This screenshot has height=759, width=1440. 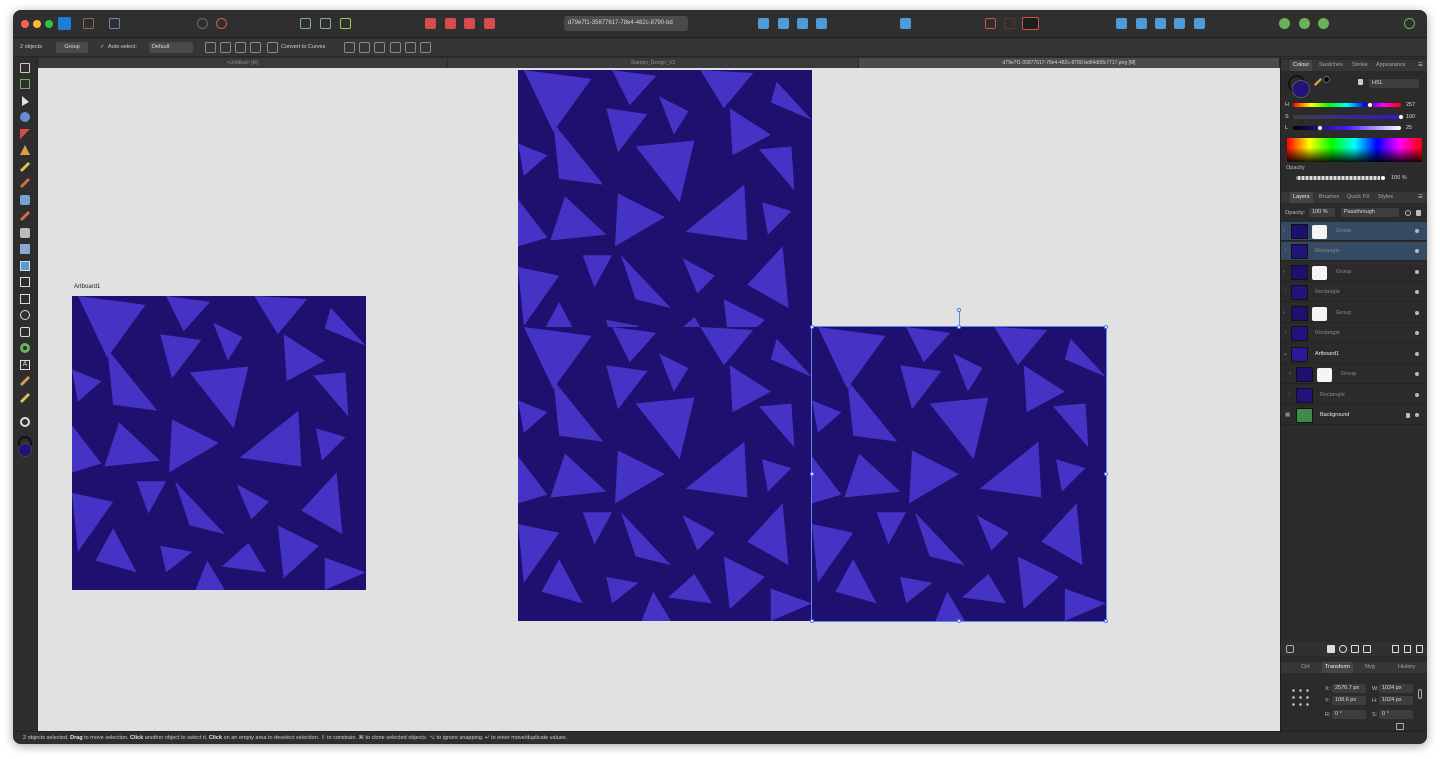 I want to click on artboard-tool-icon, so click(x=25, y=84).